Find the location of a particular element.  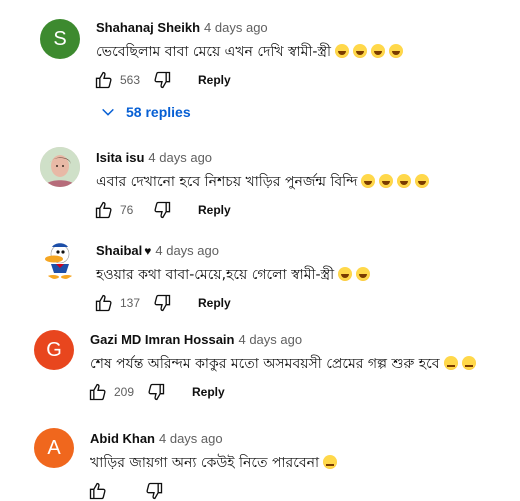

replies-label: 58 replies is located at coordinates (158, 112).